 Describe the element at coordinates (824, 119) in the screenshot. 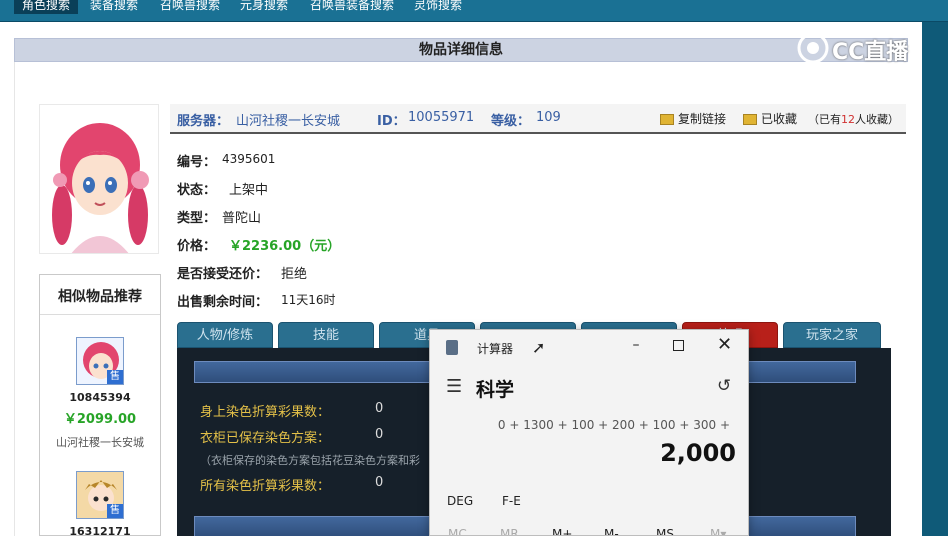

I see `fav-count-prefix: （已有` at that location.